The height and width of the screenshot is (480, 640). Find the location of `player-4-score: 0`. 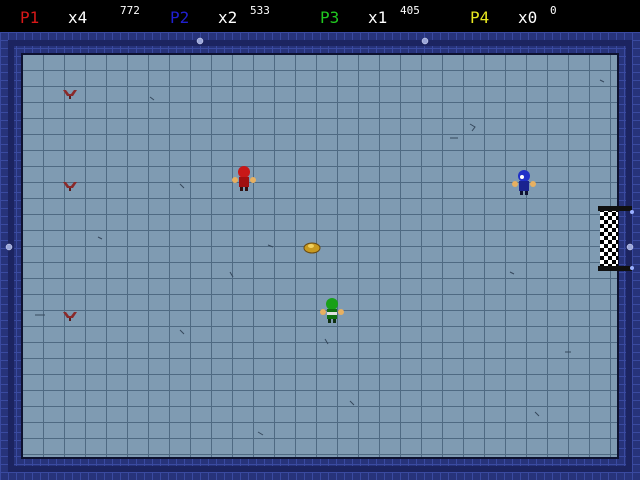

player-4-score: 0 is located at coordinates (553, 10).